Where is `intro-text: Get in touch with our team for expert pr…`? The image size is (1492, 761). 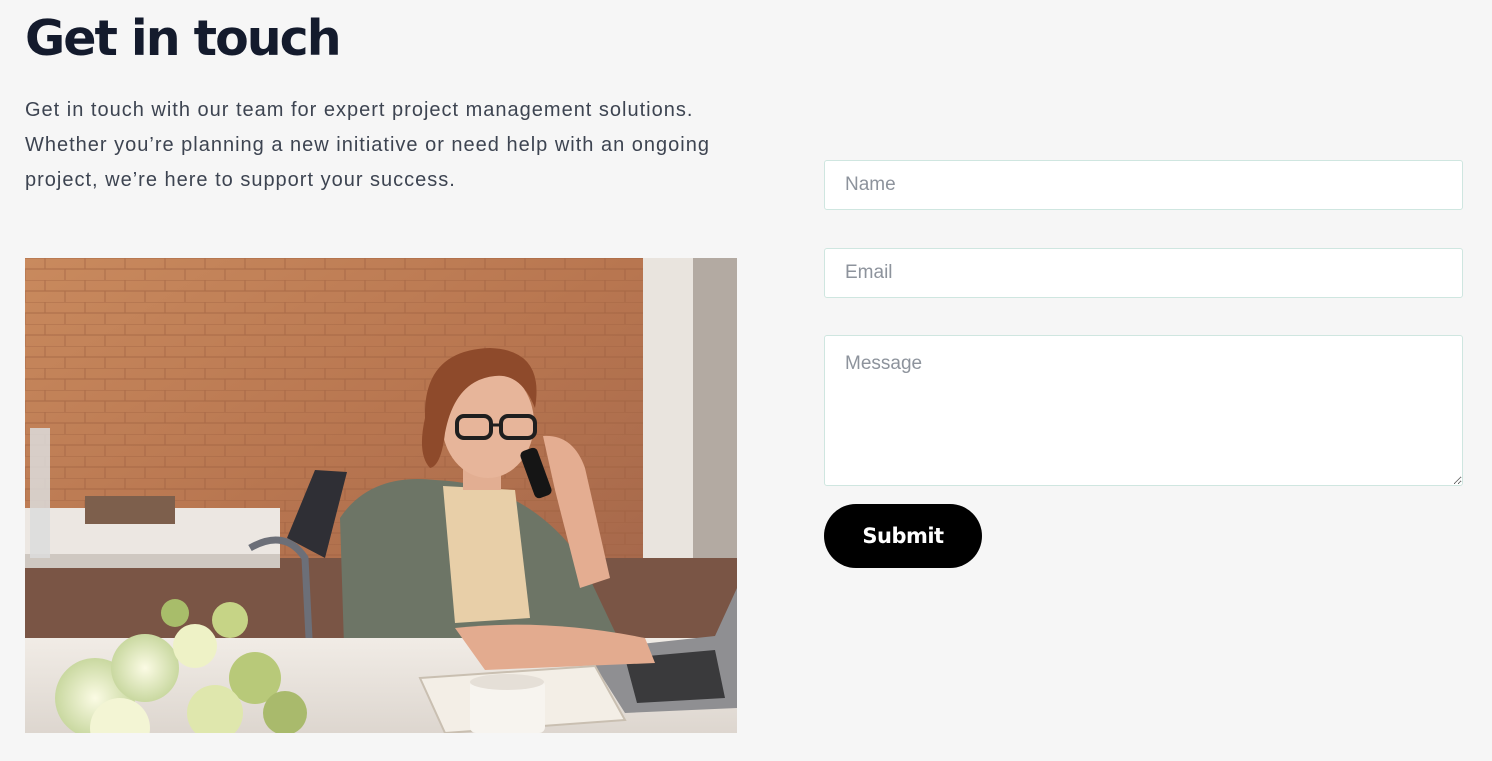 intro-text: Get in touch with our team for expert pr… is located at coordinates (367, 145).